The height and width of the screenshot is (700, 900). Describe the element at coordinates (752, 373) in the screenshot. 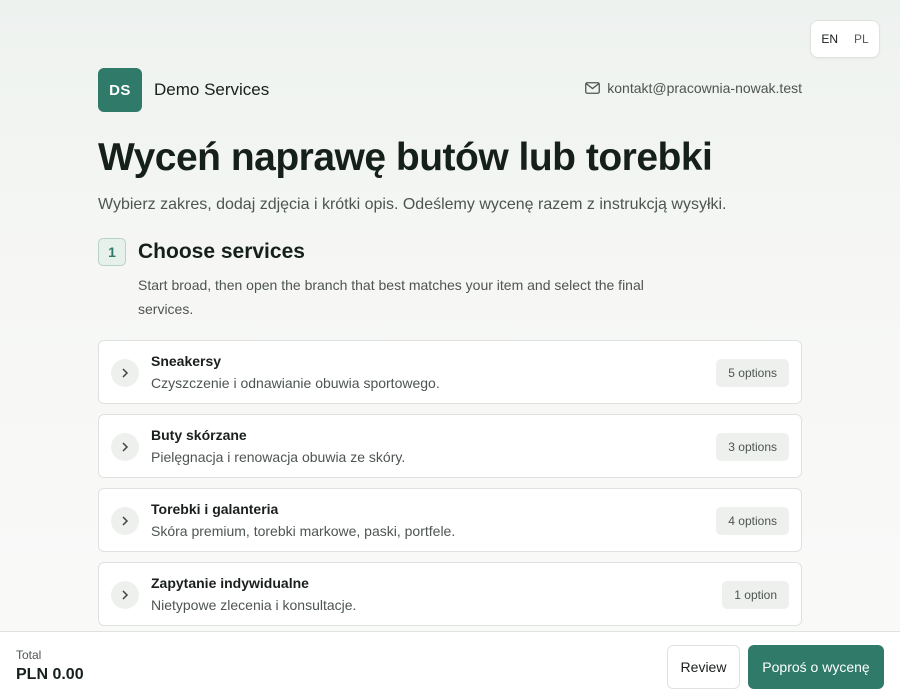

I see `option-count-badge: 5 options` at that location.